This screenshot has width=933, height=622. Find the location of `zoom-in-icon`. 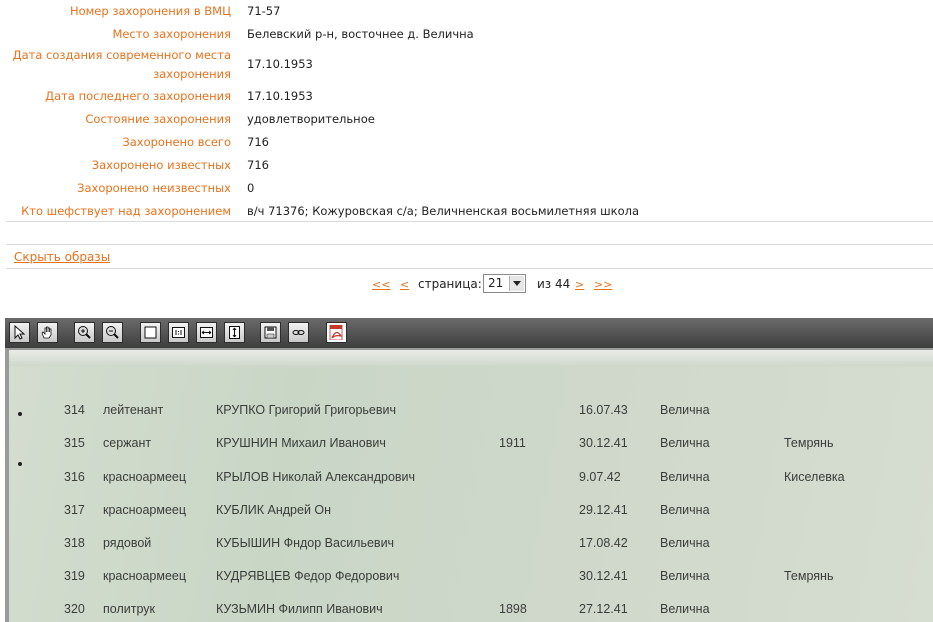

zoom-in-icon is located at coordinates (84, 332).